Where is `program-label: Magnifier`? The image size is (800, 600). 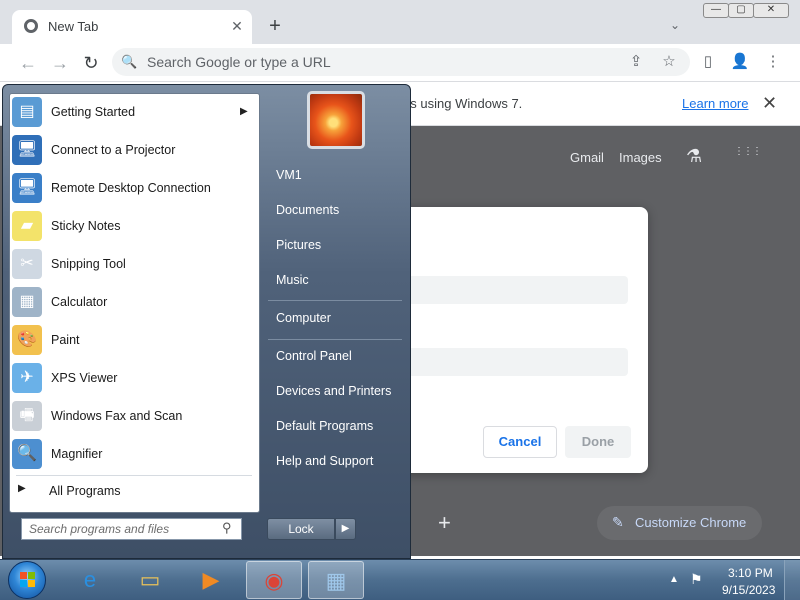 program-label: Magnifier is located at coordinates (77, 454).